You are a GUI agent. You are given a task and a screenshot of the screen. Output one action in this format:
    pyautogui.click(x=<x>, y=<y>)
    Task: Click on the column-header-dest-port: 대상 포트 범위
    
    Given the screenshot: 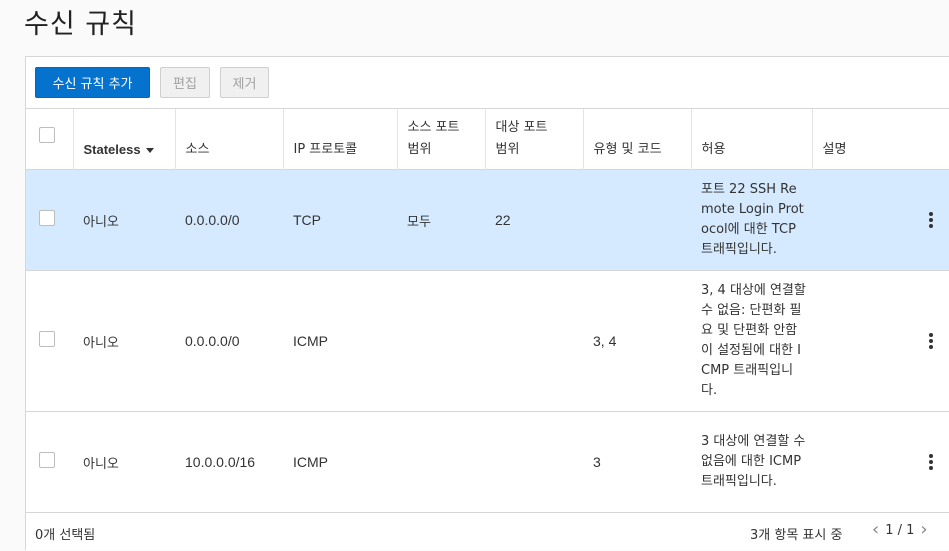 What is the action you would take?
    pyautogui.click(x=533, y=139)
    